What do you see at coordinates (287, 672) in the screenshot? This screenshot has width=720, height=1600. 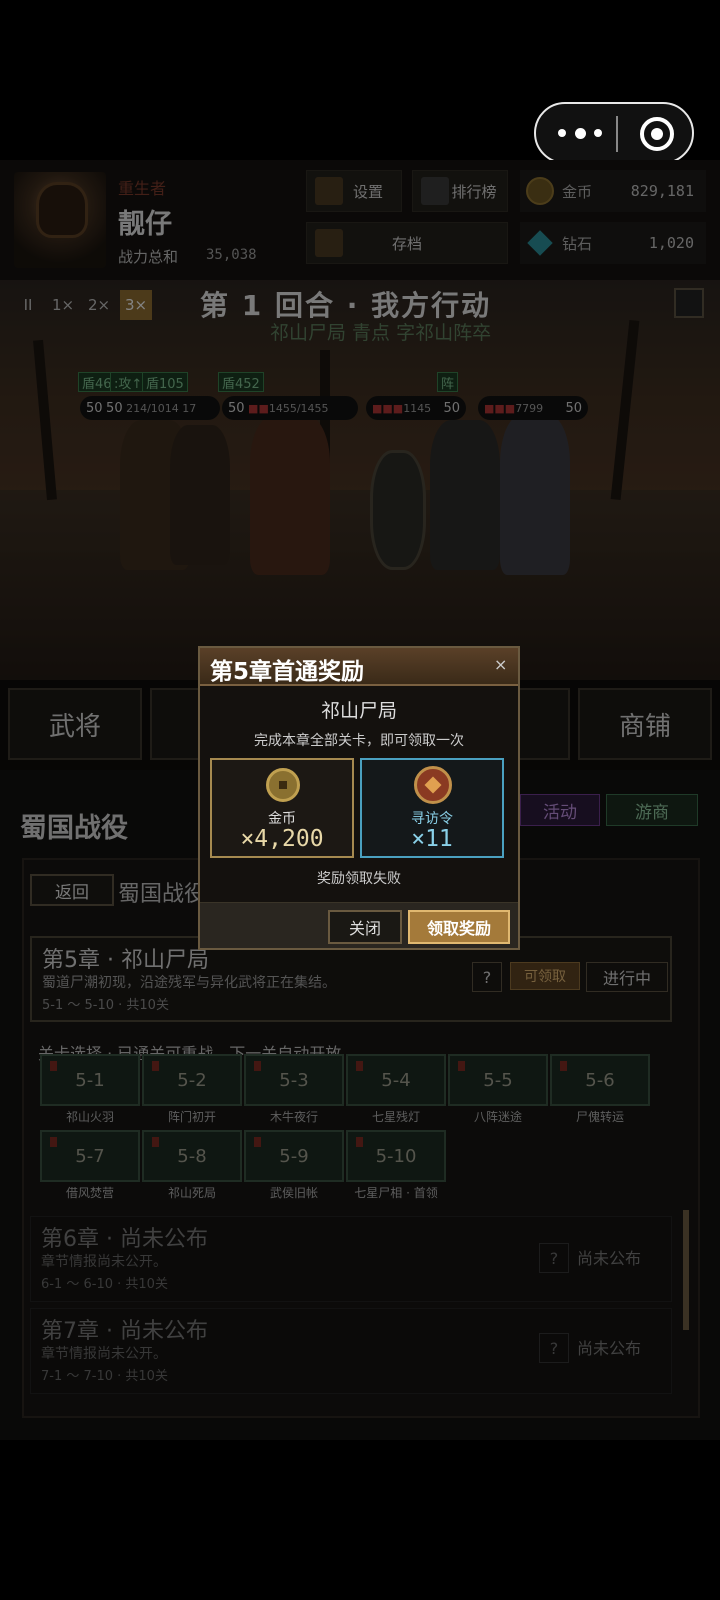 I see `dialog-title: 第5章首通奖励` at bounding box center [287, 672].